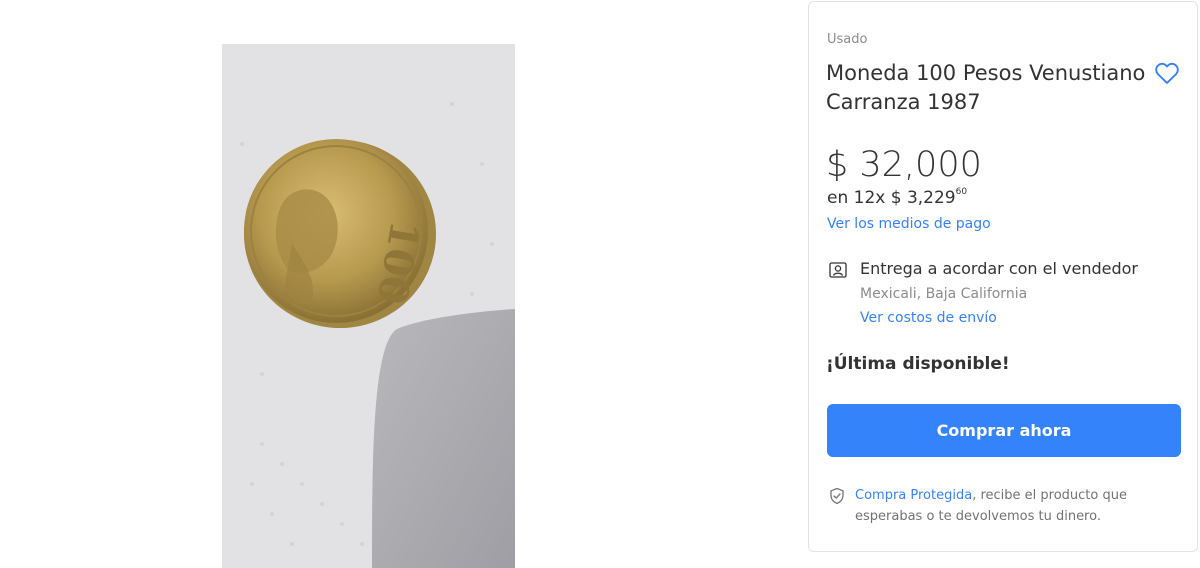  I want to click on heart-icon, so click(1167, 73).